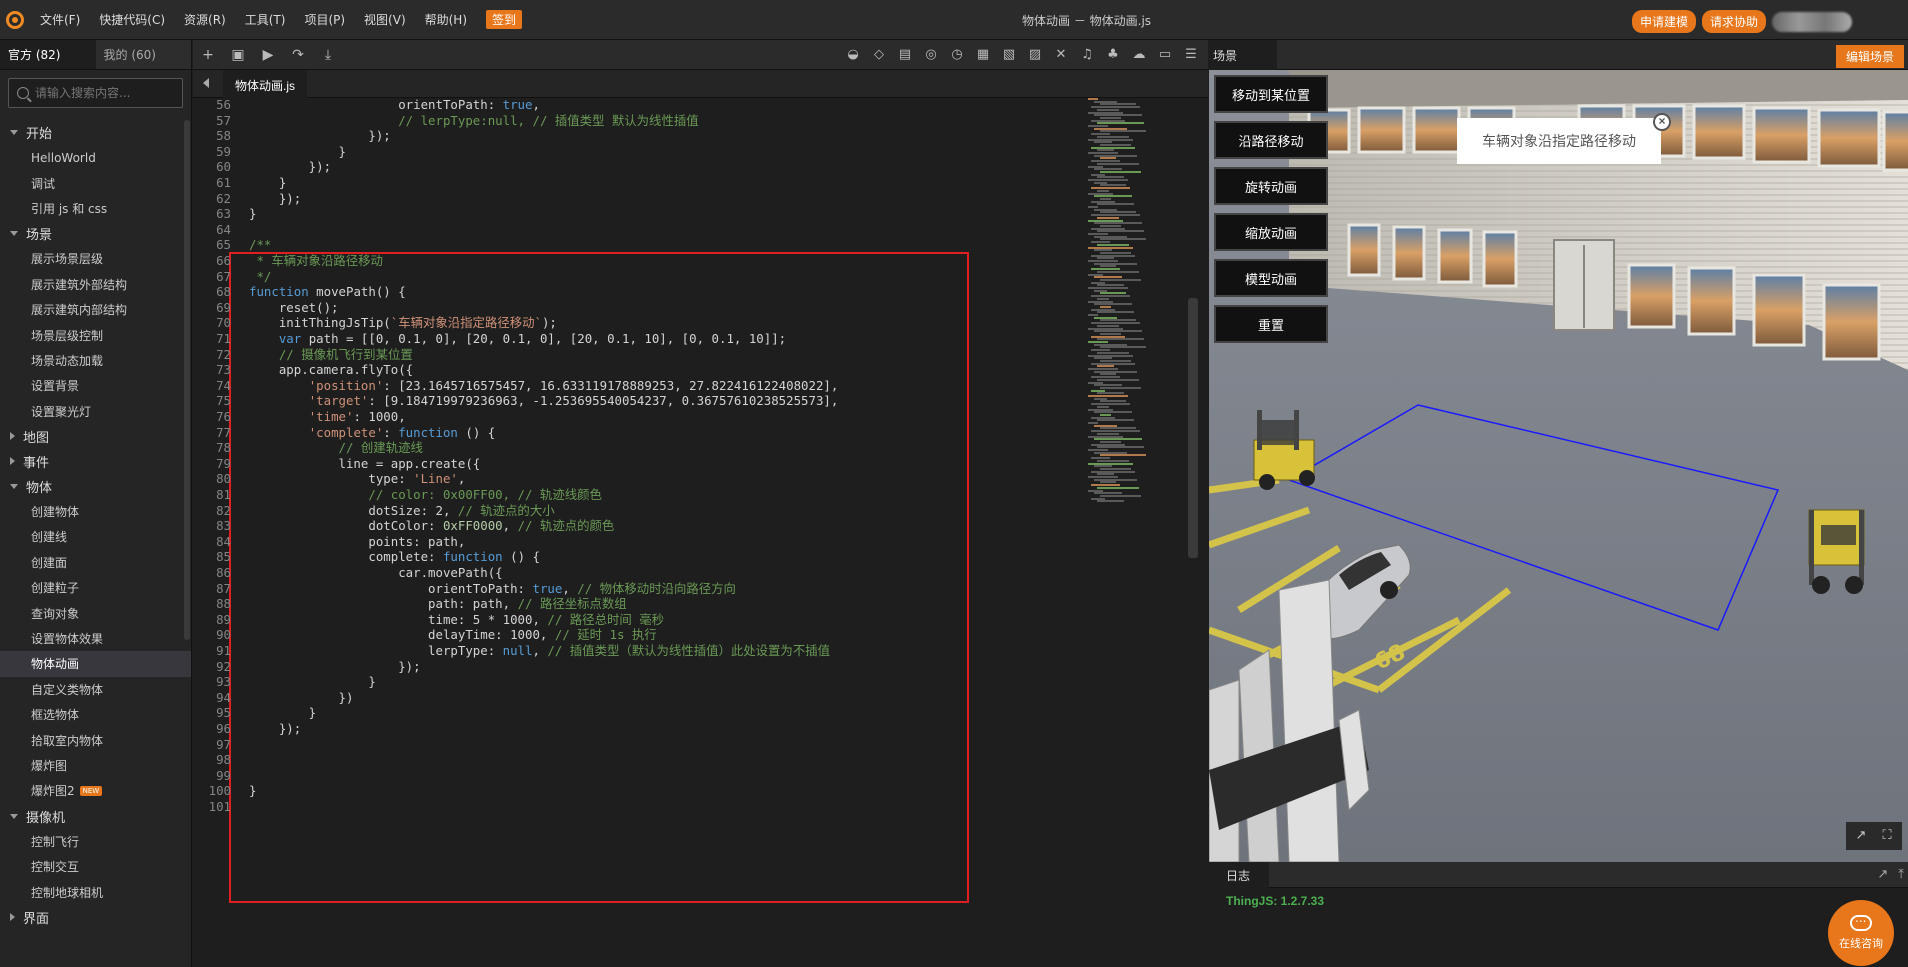 The width and height of the screenshot is (1908, 967). I want to click on log-upload-icon: ⤒, so click(1901, 874).